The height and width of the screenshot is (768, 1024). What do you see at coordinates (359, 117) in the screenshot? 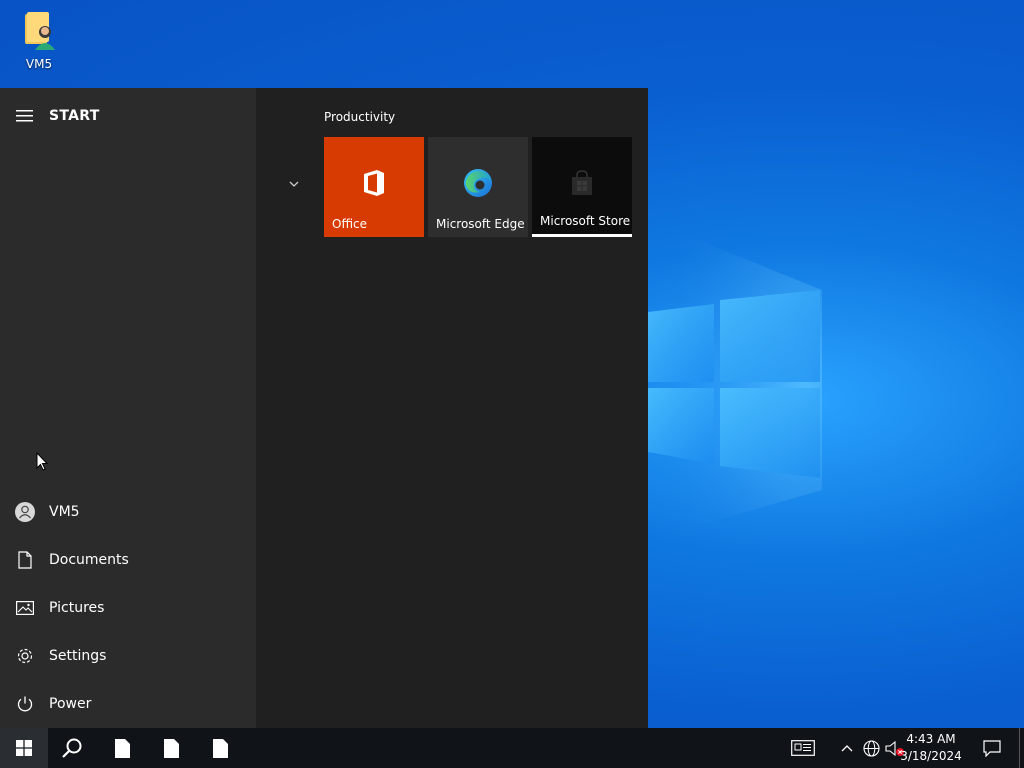
I see `tile-group-title: Productivity` at bounding box center [359, 117].